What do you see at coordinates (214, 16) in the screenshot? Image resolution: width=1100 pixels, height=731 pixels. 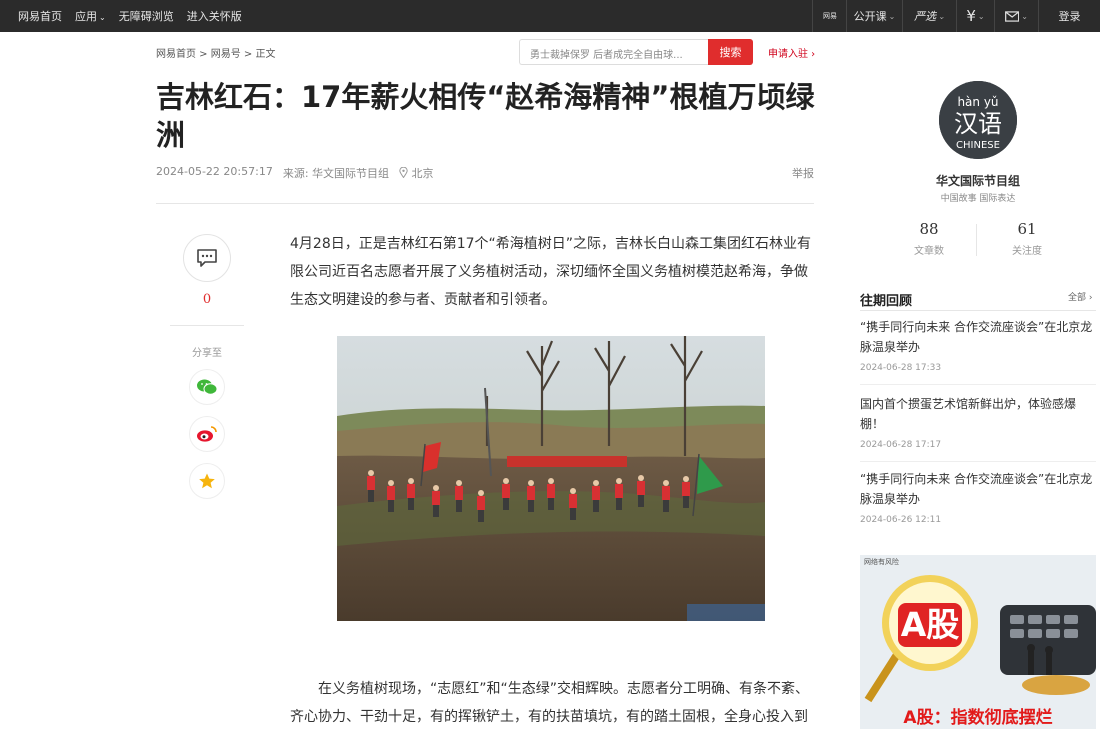 I see `nav-care-mode: 进入关怀版` at bounding box center [214, 16].